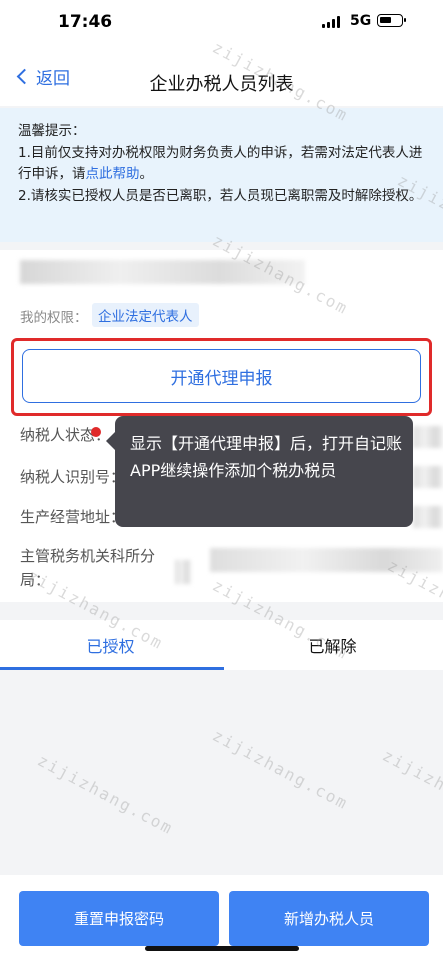 This screenshot has width=443, height=954. What do you see at coordinates (428, 477) in the screenshot?
I see `tax-id-value-blurred` at bounding box center [428, 477].